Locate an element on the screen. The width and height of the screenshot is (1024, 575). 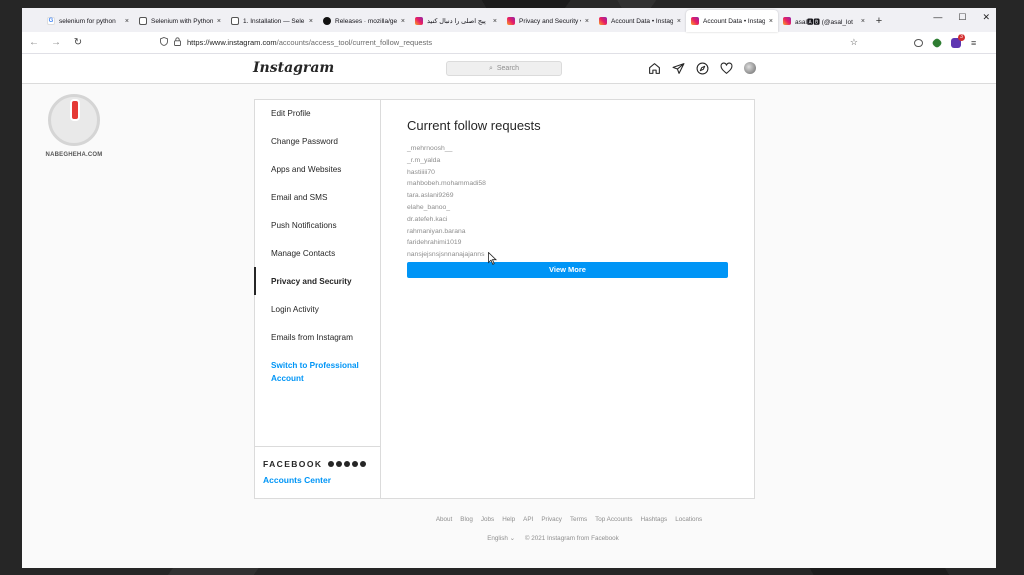
watermark-logo-icon is located at coordinates (74, 120).